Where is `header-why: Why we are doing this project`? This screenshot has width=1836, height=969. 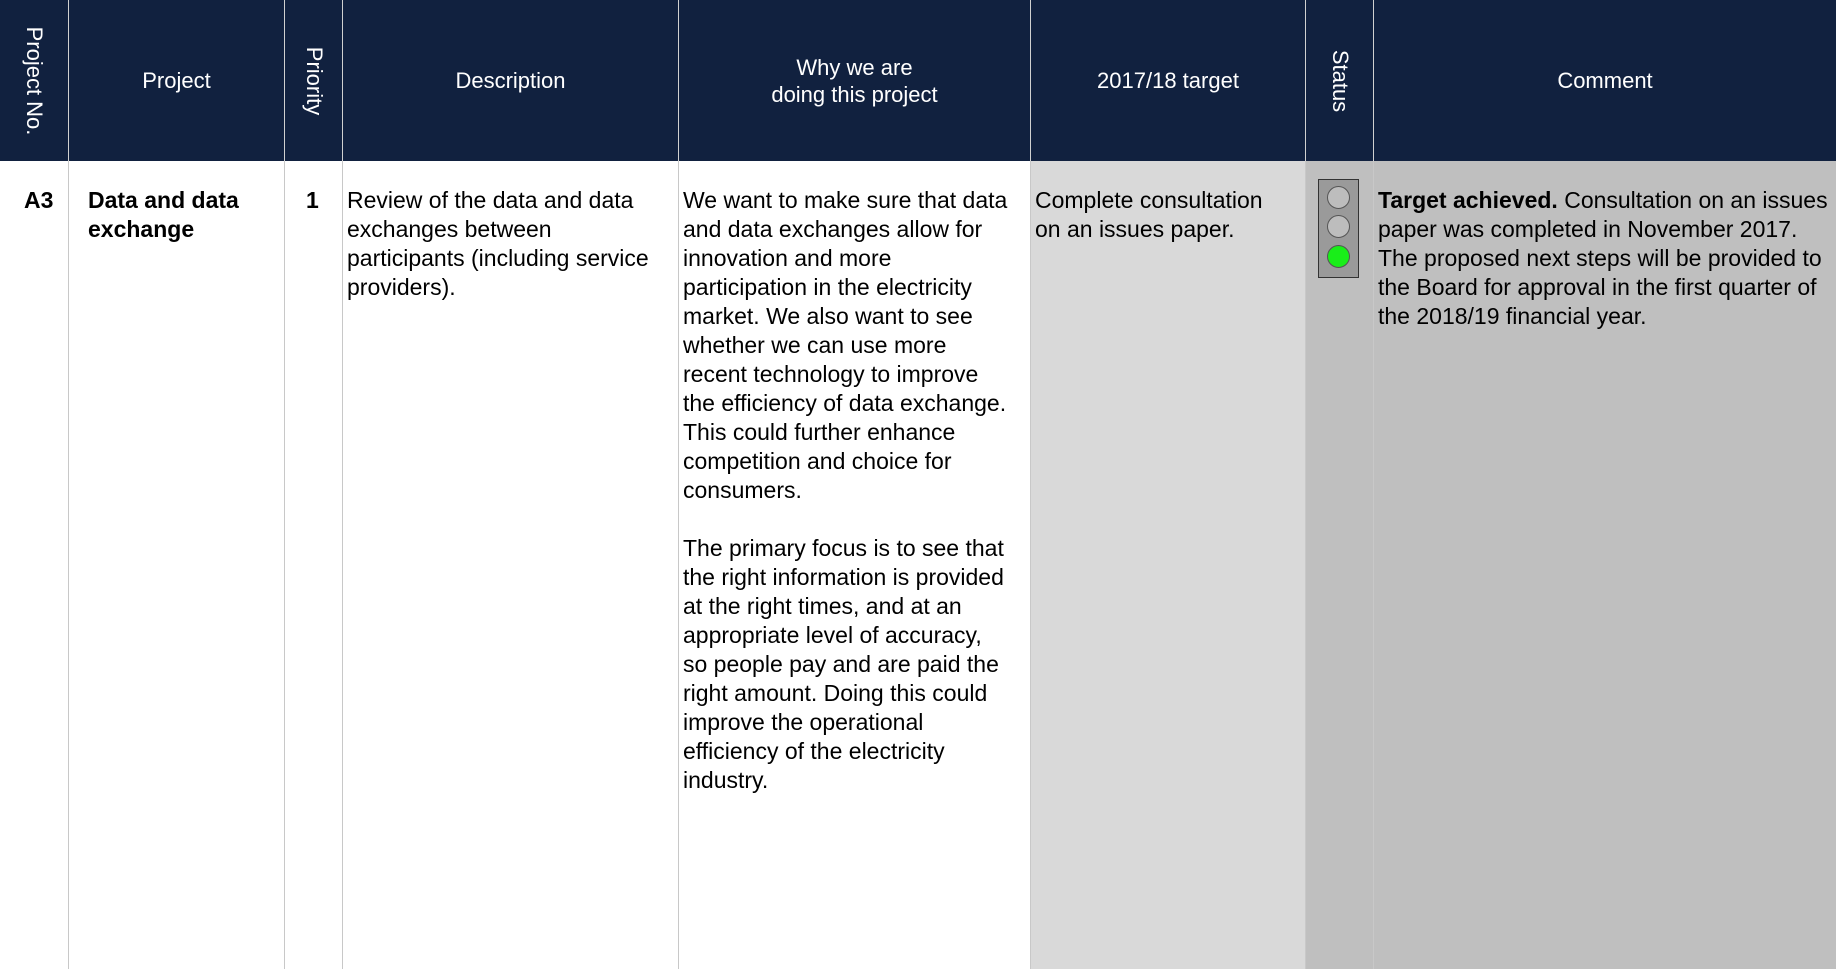 header-why: Why we are doing this project is located at coordinates (854, 80).